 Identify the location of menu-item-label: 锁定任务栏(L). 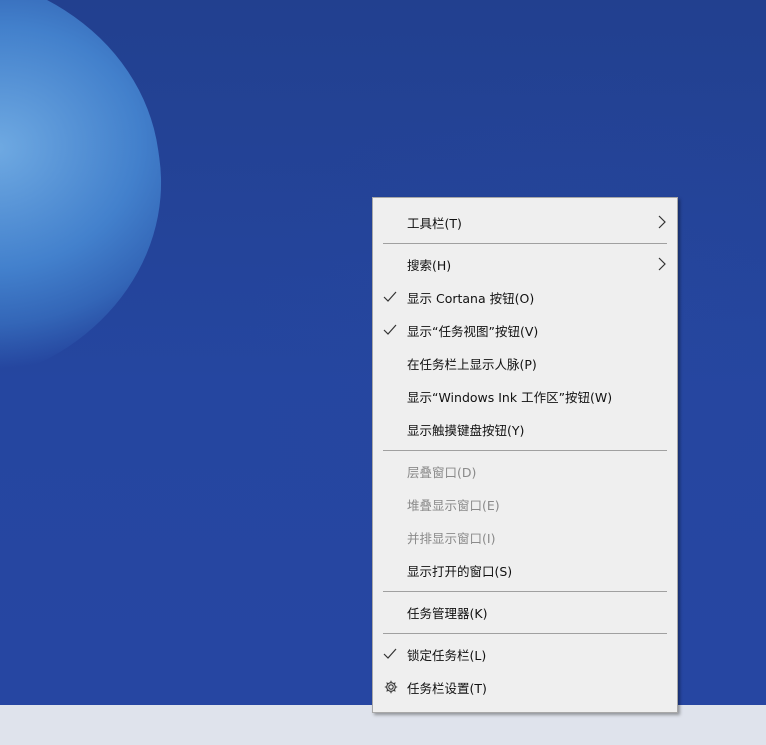
(447, 655).